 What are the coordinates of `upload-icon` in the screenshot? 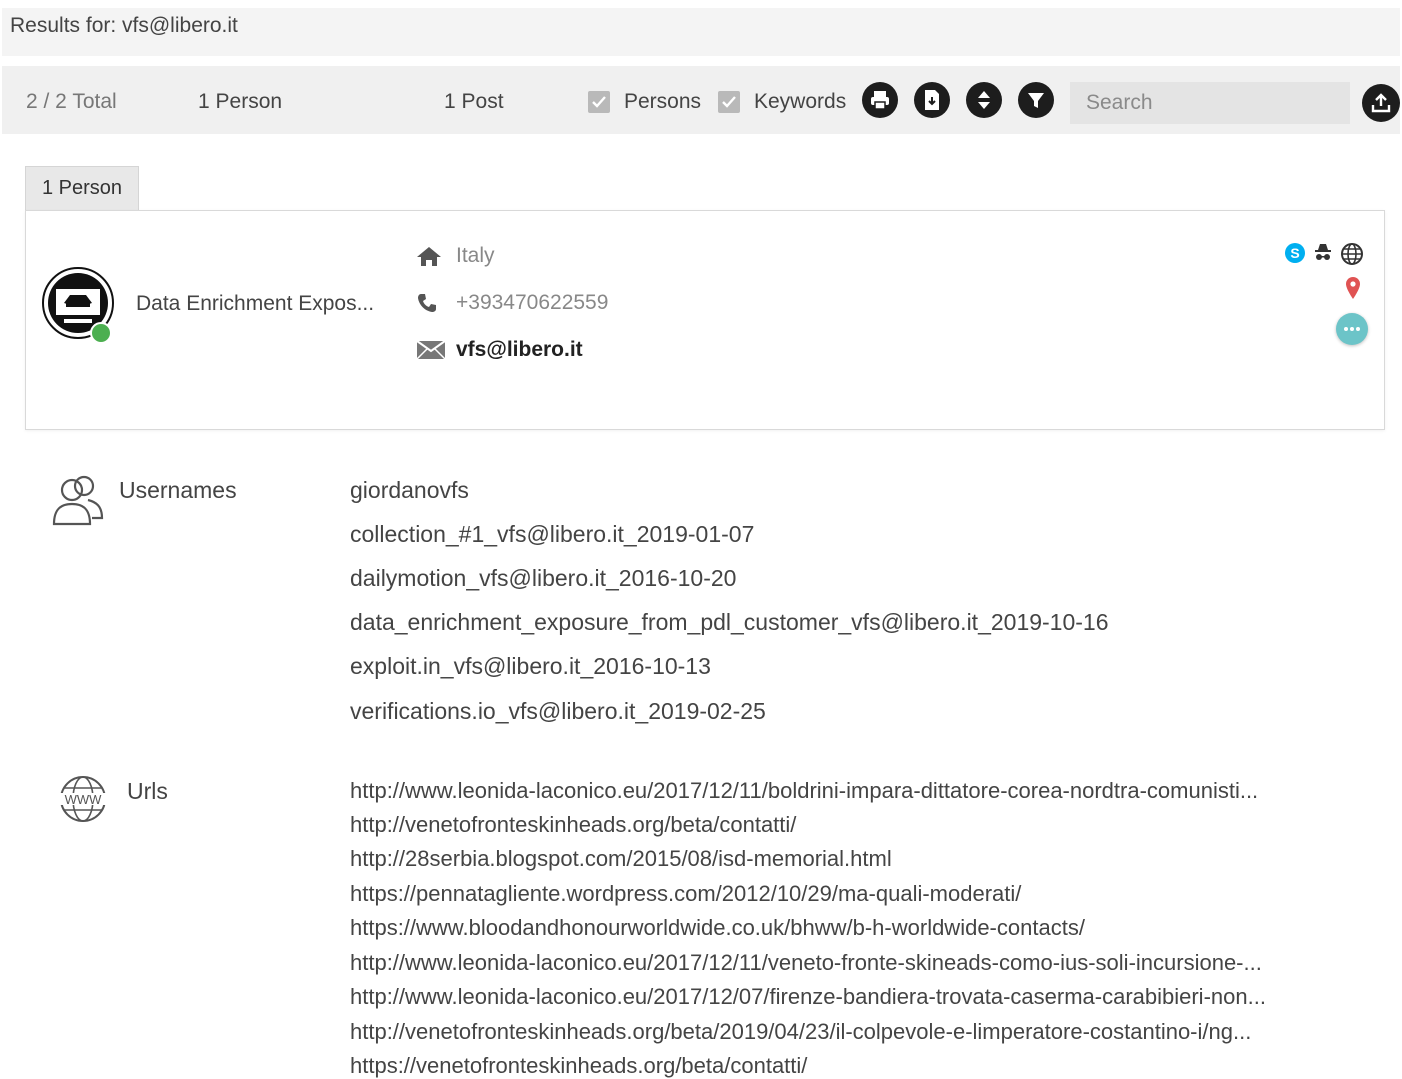 It's located at (1381, 103).